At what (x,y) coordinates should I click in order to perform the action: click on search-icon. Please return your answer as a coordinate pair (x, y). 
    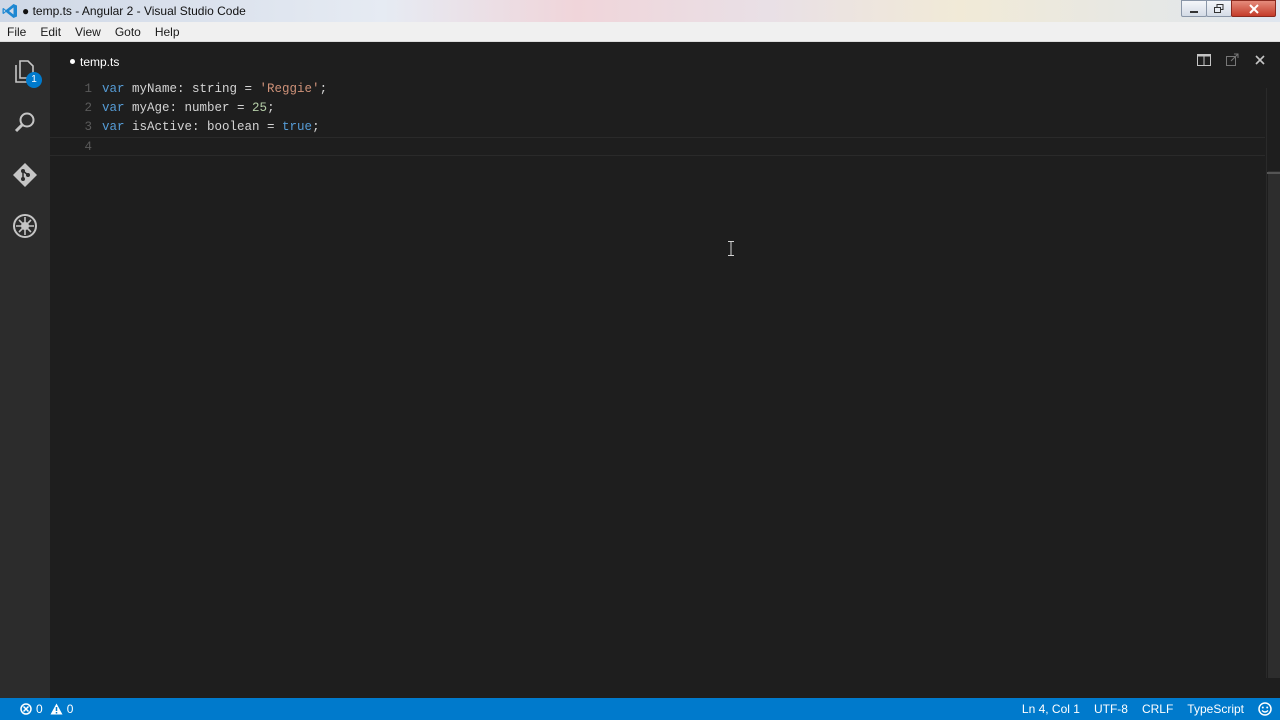
    Looking at the image, I should click on (24, 122).